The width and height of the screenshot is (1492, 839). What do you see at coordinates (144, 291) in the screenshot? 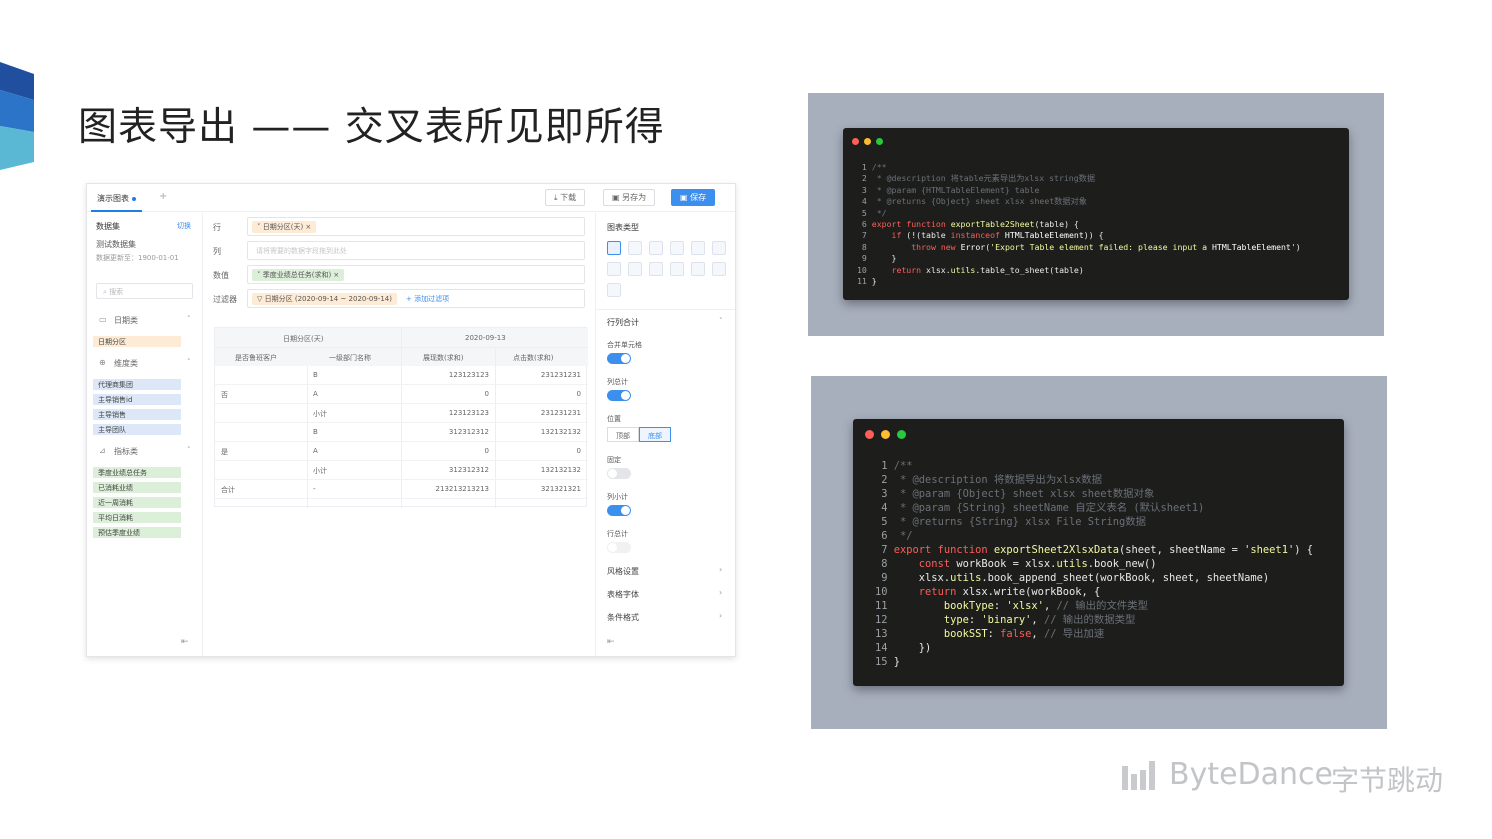
I see `field-search-input: ⌕ 搜索` at bounding box center [144, 291].